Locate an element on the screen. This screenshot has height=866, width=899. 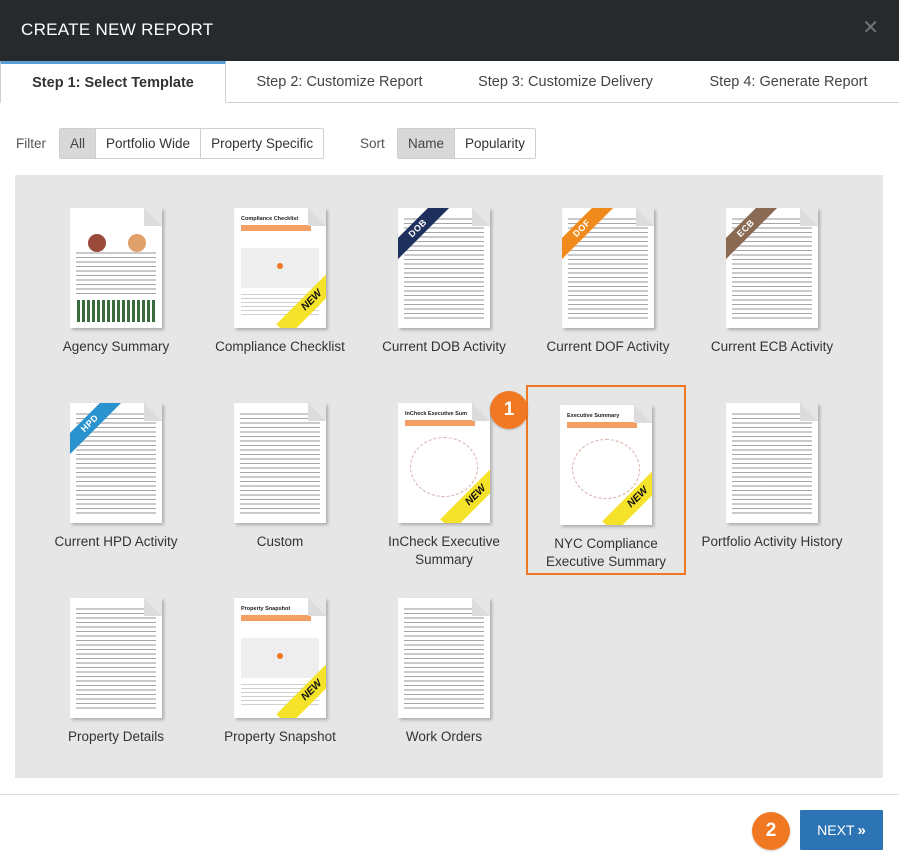
template-tile: Agency Summary is located at coordinates (116, 303).